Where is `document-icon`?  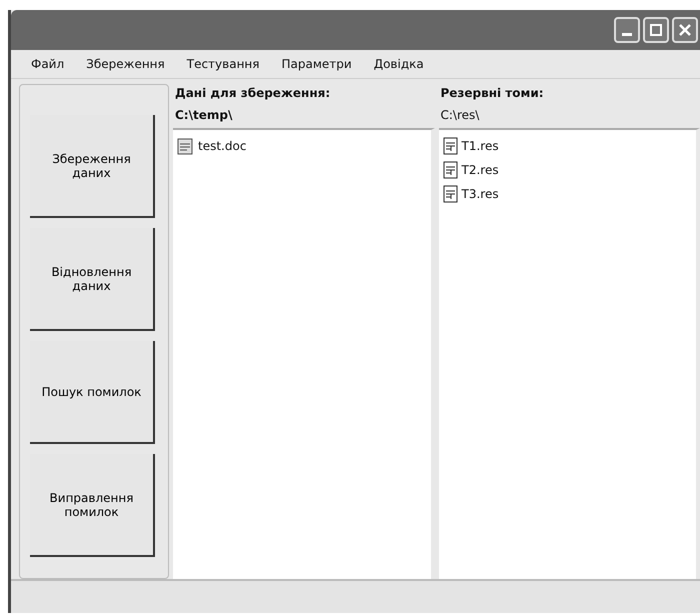 document-icon is located at coordinates (186, 146).